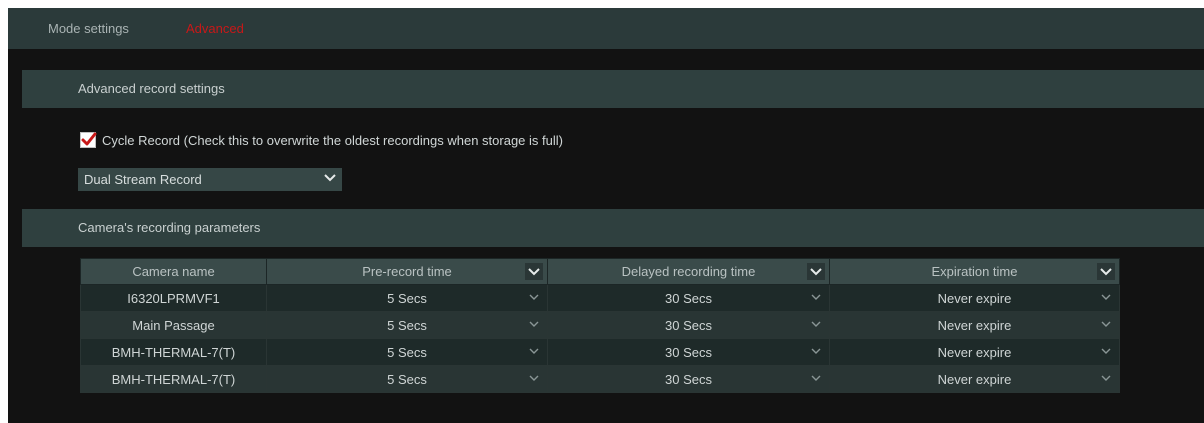  I want to click on camera-recording-parameters-header: Camera's recording parameters, so click(613, 228).